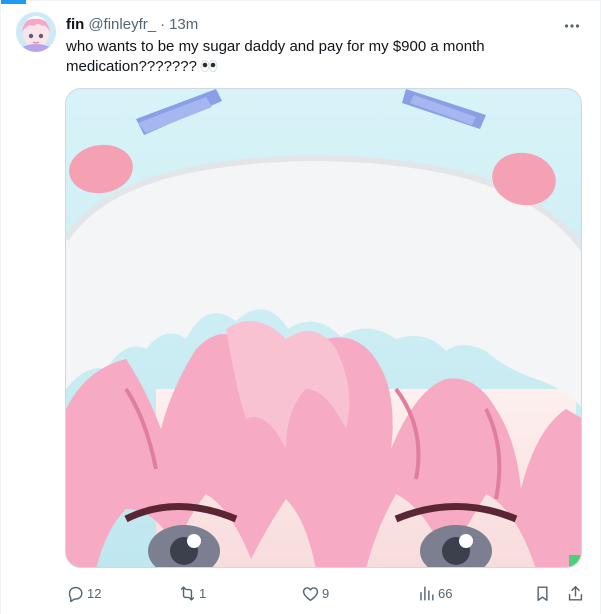  What do you see at coordinates (445, 593) in the screenshot?
I see `views-count: 66` at bounding box center [445, 593].